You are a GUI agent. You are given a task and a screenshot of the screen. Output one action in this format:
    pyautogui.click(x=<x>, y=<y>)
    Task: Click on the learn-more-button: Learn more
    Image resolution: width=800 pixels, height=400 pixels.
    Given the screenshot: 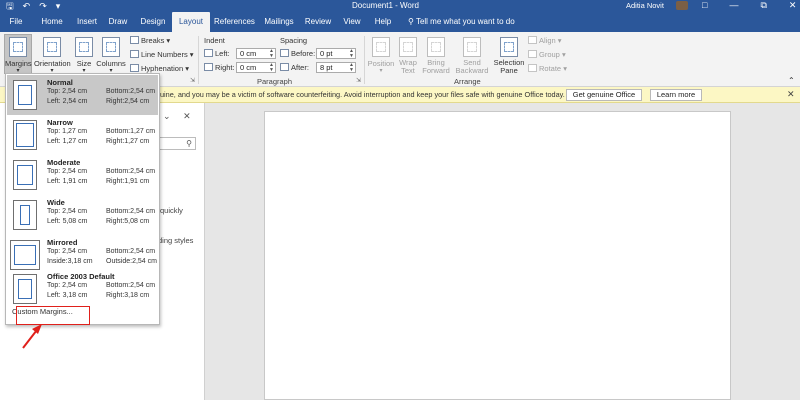 What is the action you would take?
    pyautogui.click(x=676, y=95)
    